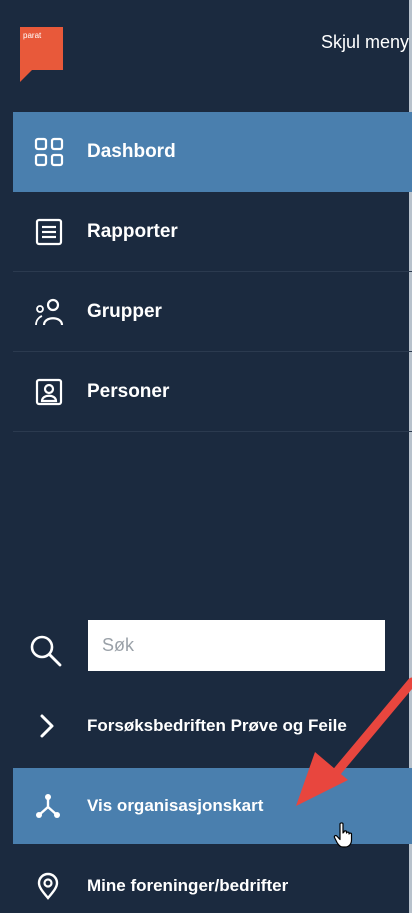 The height and width of the screenshot is (913, 412). What do you see at coordinates (212, 392) in the screenshot?
I see `nav-item-personer: Personer` at bounding box center [212, 392].